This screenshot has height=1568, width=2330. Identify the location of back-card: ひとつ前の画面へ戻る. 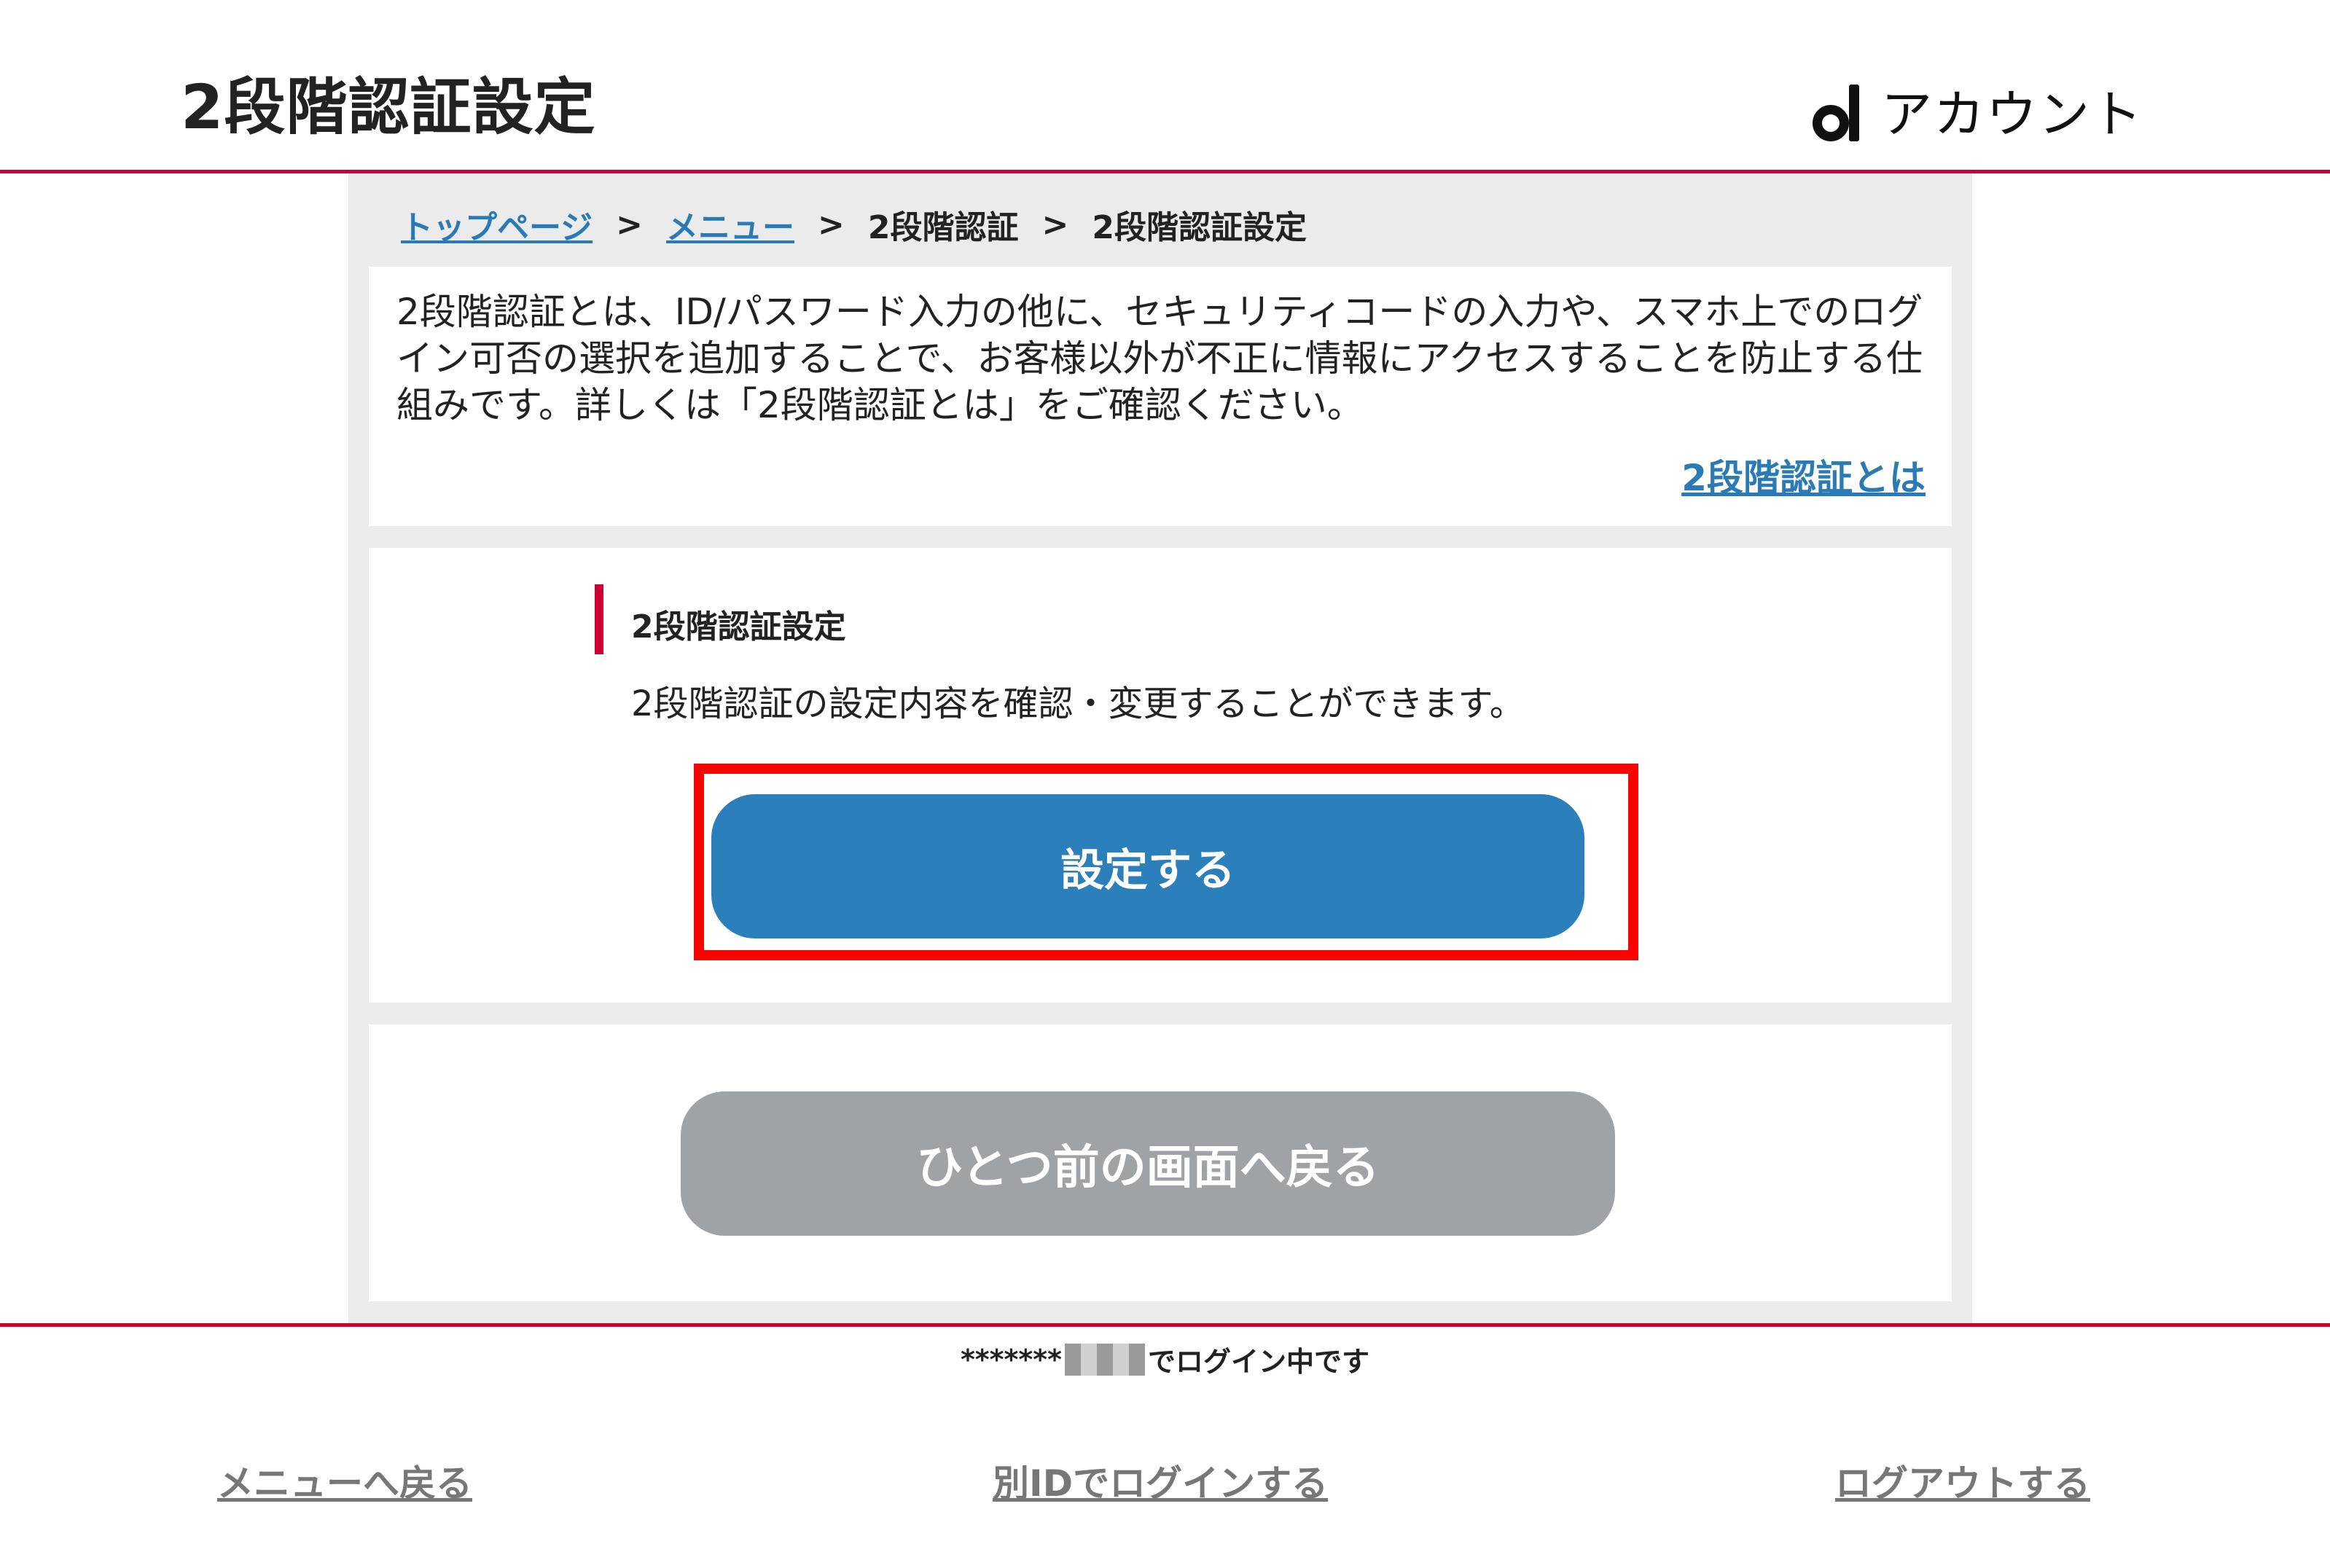
(1160, 1162).